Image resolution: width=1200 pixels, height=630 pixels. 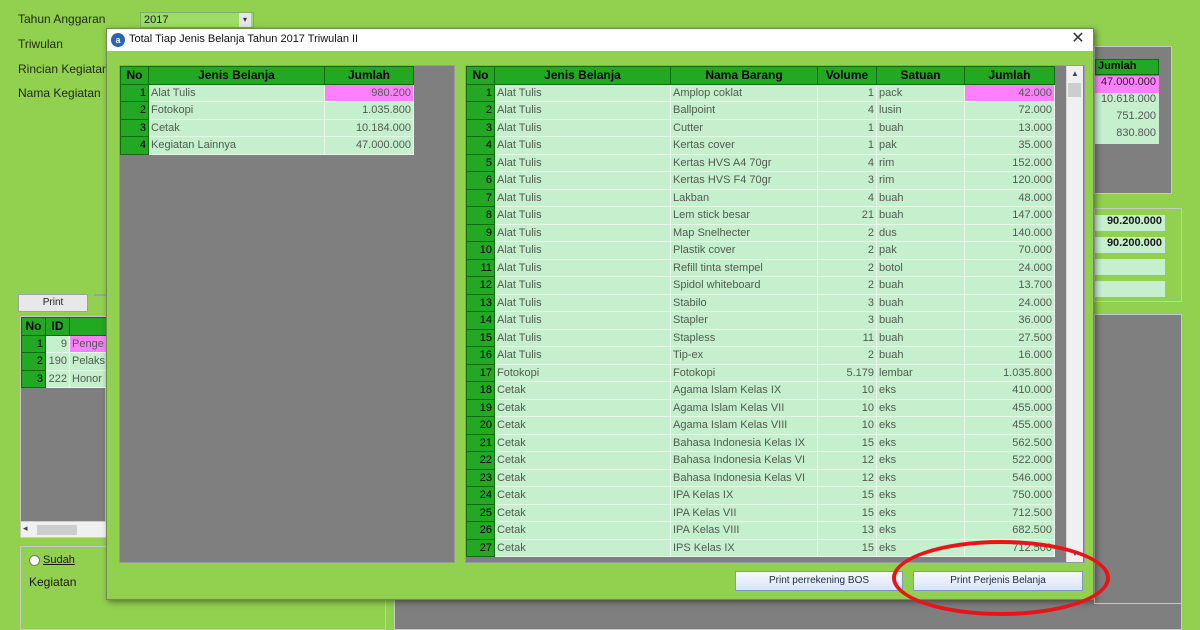 What do you see at coordinates (760, 337) in the screenshot?
I see `table-row: 15 Alat Tulis Stapless 11 buah 27.500` at bounding box center [760, 337].